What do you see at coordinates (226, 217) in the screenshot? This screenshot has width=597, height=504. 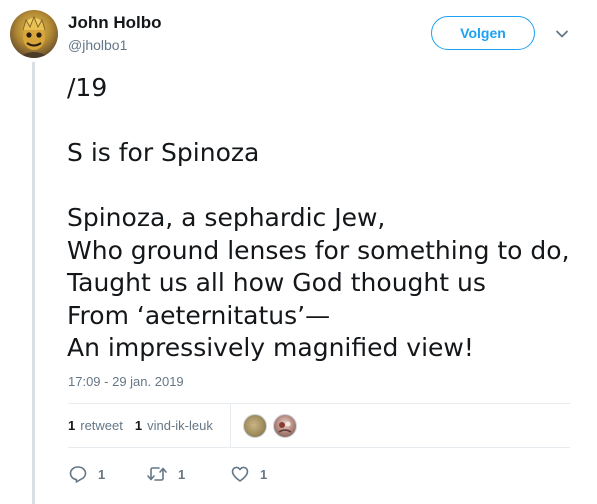 I see `tweet-line: Spinoza, a sephardic Jew,` at bounding box center [226, 217].